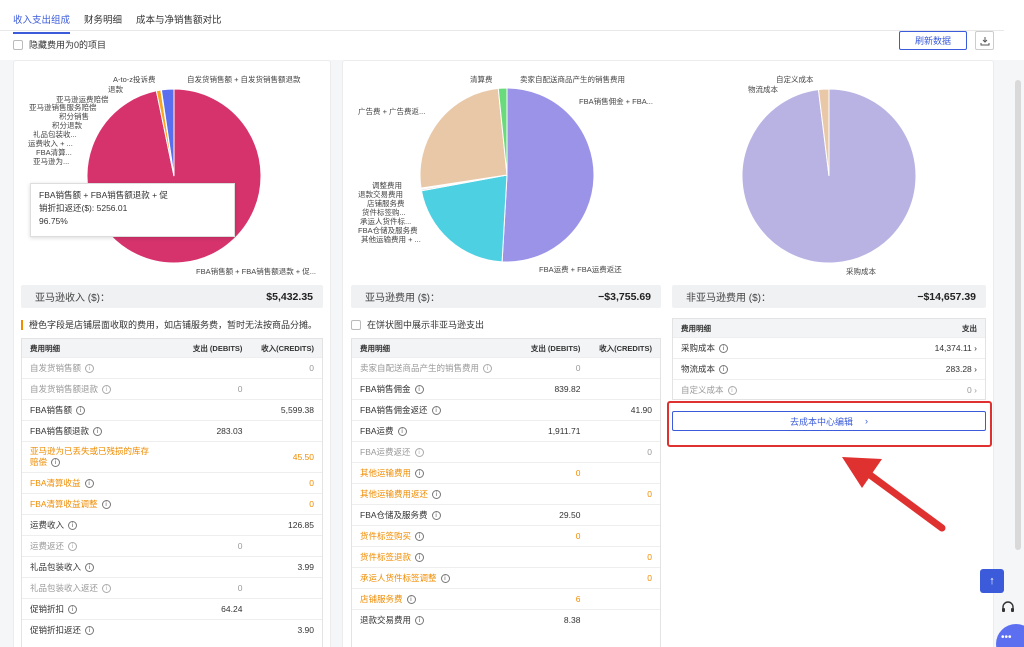 This screenshot has height=647, width=1024. I want to click on table-row: 自定义成本 i 0 ›, so click(829, 389).